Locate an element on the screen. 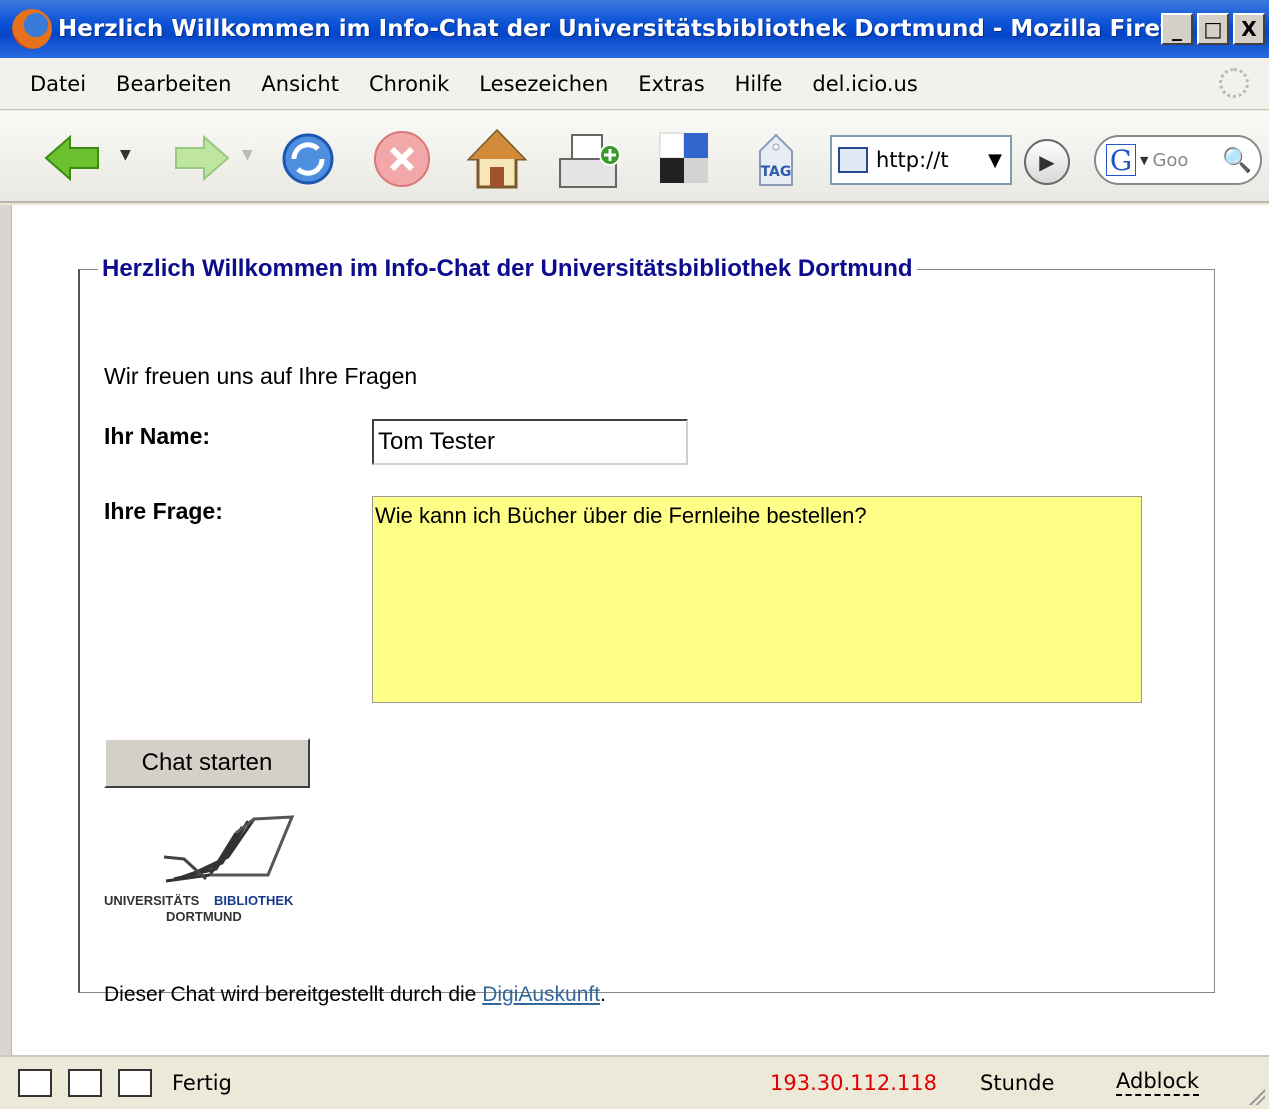 This screenshot has width=1269, height=1109. menu-extras: Extras is located at coordinates (671, 84).